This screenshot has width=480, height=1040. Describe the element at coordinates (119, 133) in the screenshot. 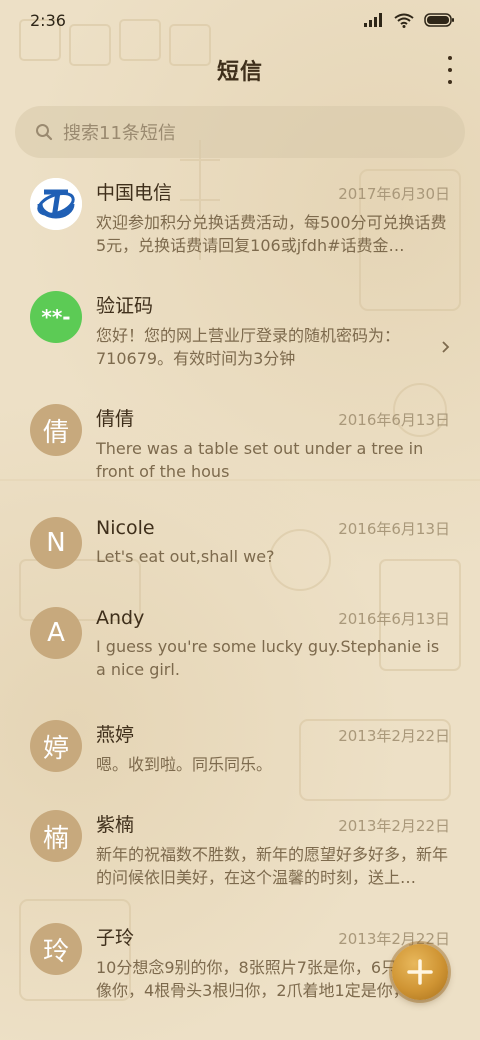

I see `search-placeholder: 搜索11条短信` at that location.